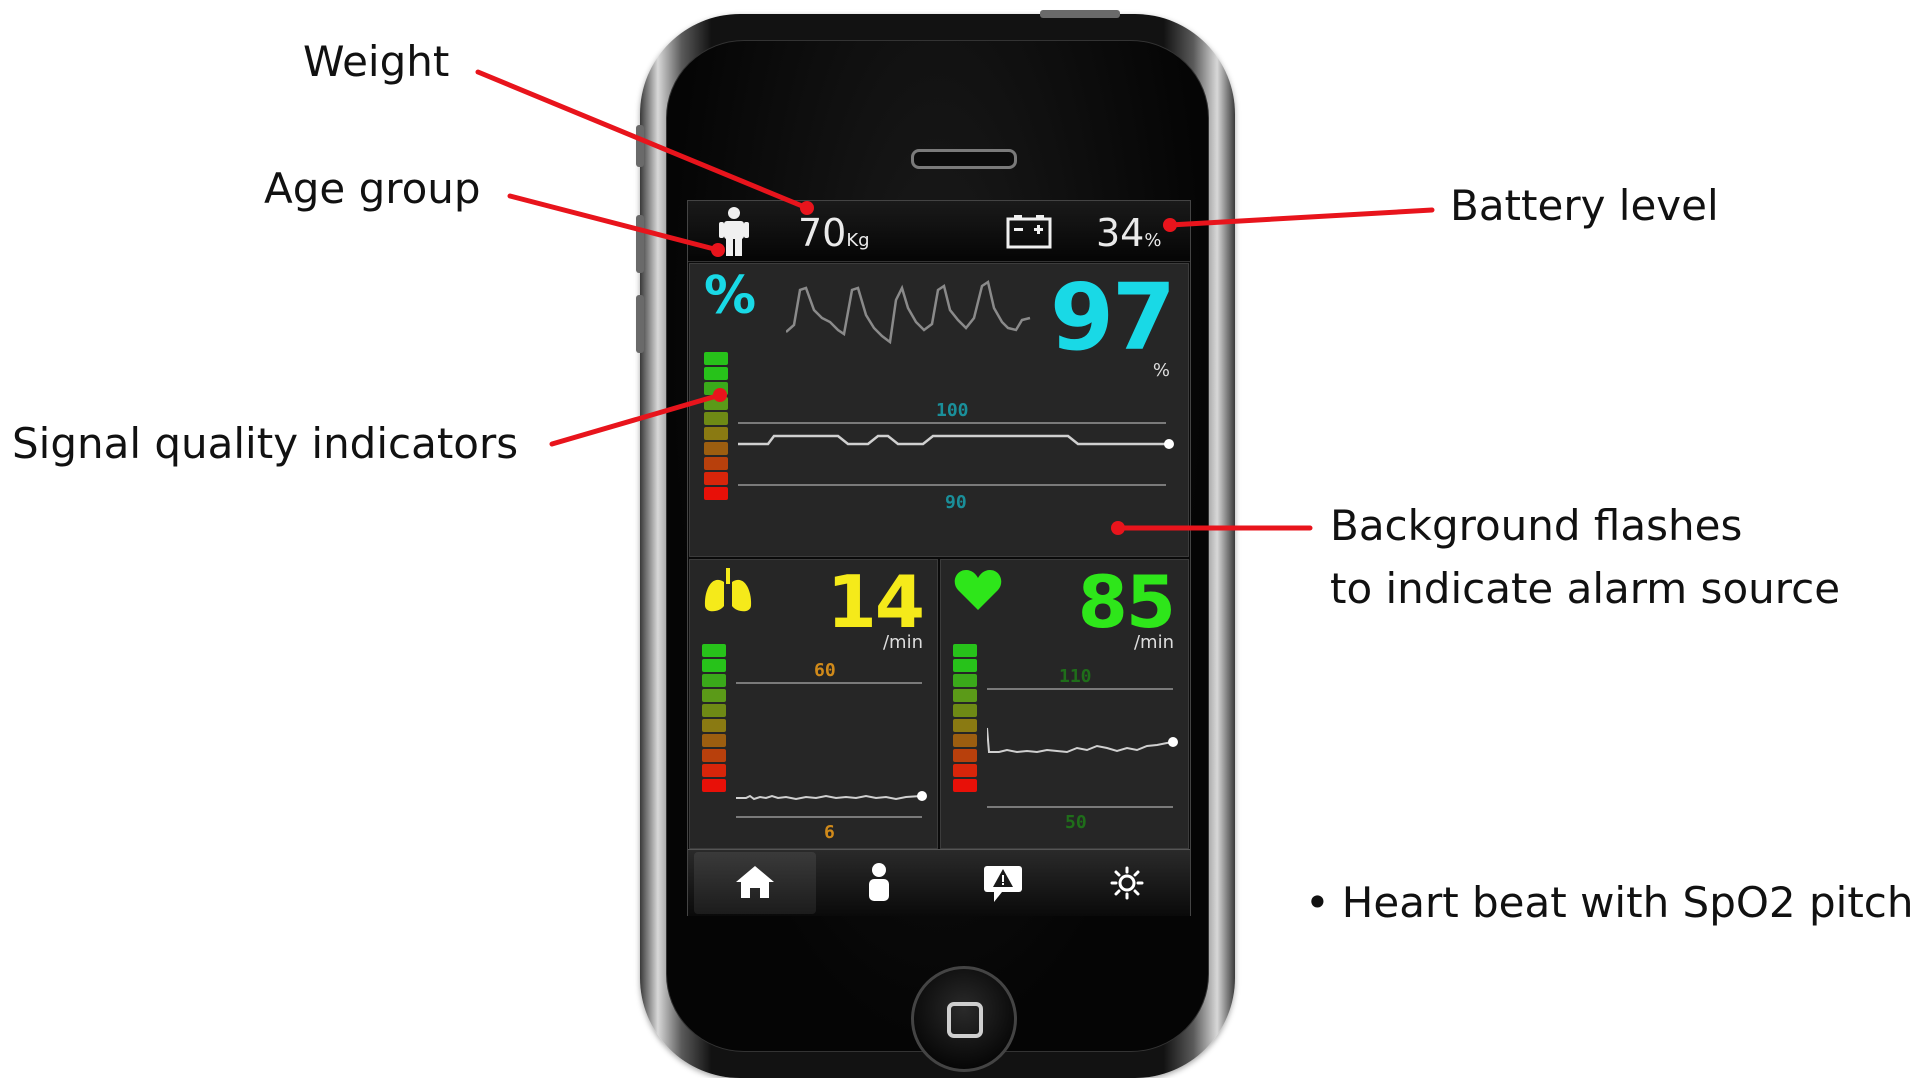 The height and width of the screenshot is (1078, 1917). Describe the element at coordinates (636, 419) in the screenshot. I see `signal-quality-callout-line` at that location.